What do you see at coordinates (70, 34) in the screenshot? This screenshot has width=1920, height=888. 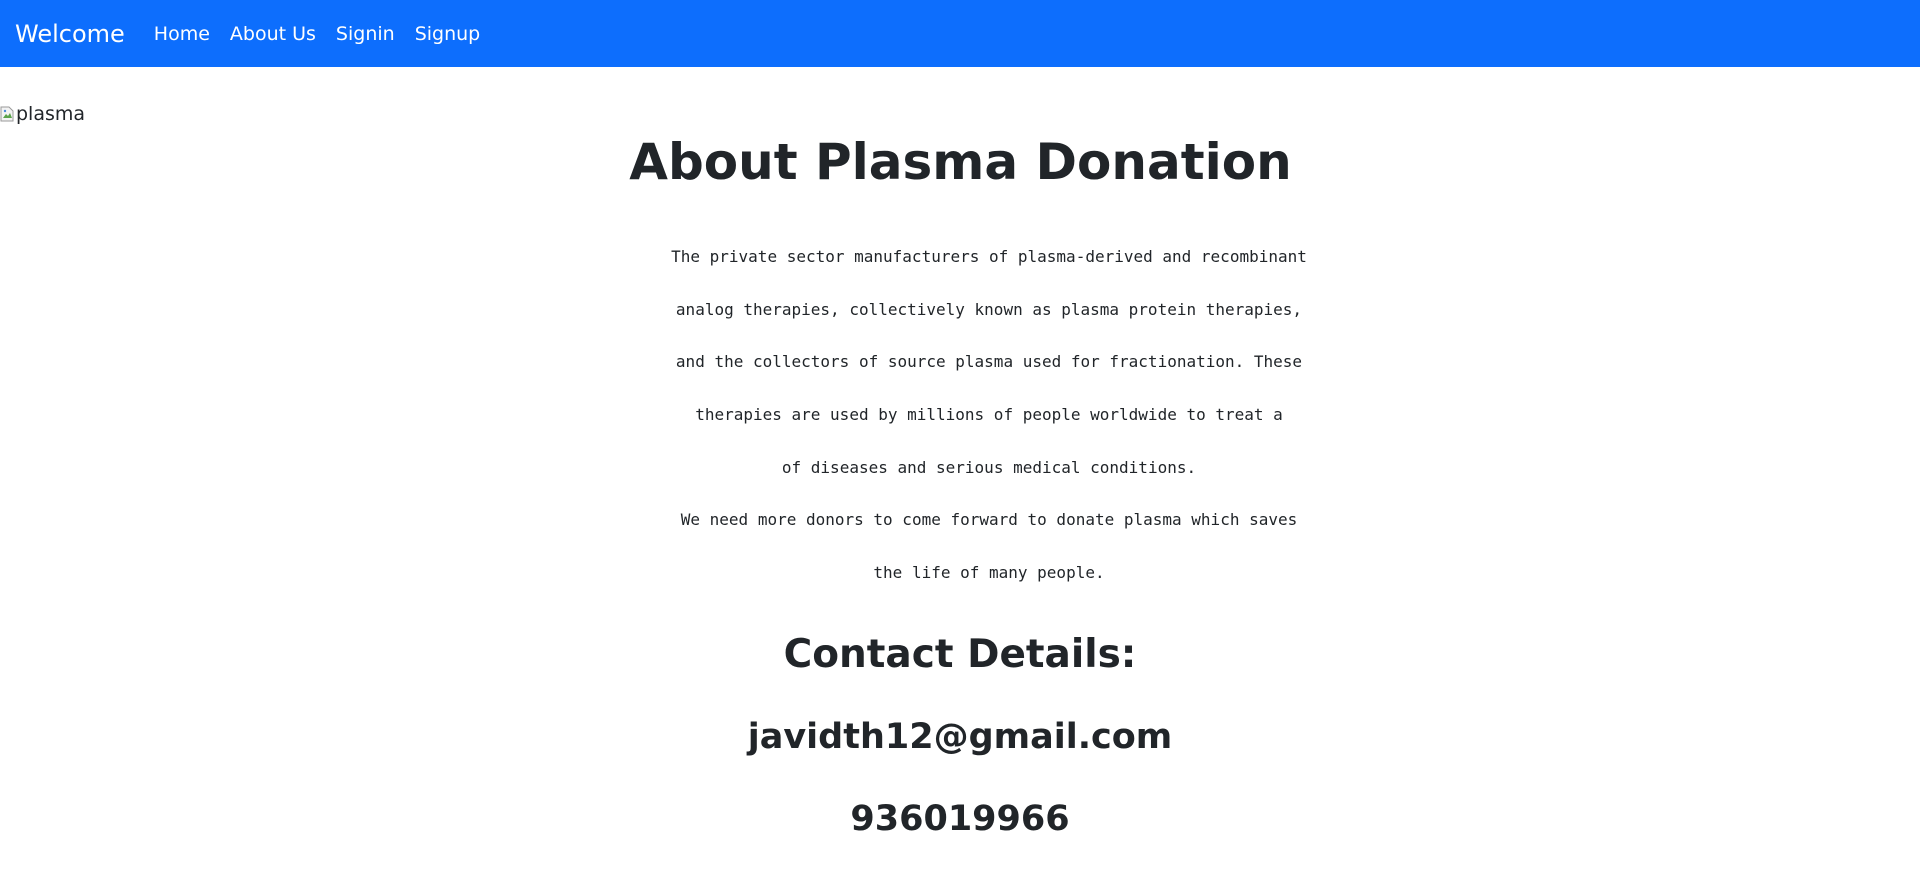 I see `brand-link: Welcome` at bounding box center [70, 34].